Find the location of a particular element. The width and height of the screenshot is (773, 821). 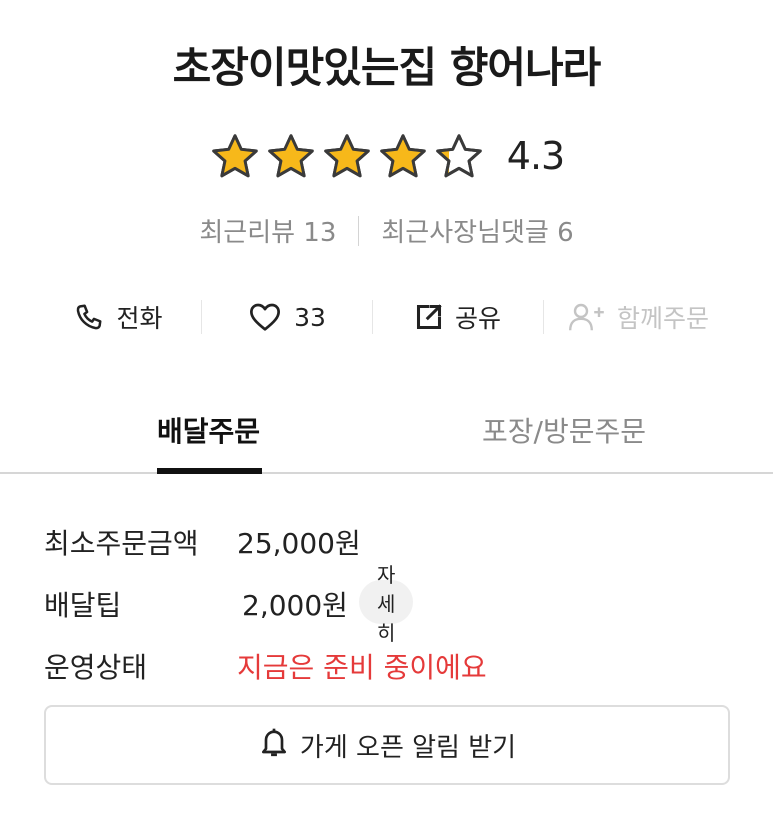

call-label: 전화 is located at coordinates (139, 318).